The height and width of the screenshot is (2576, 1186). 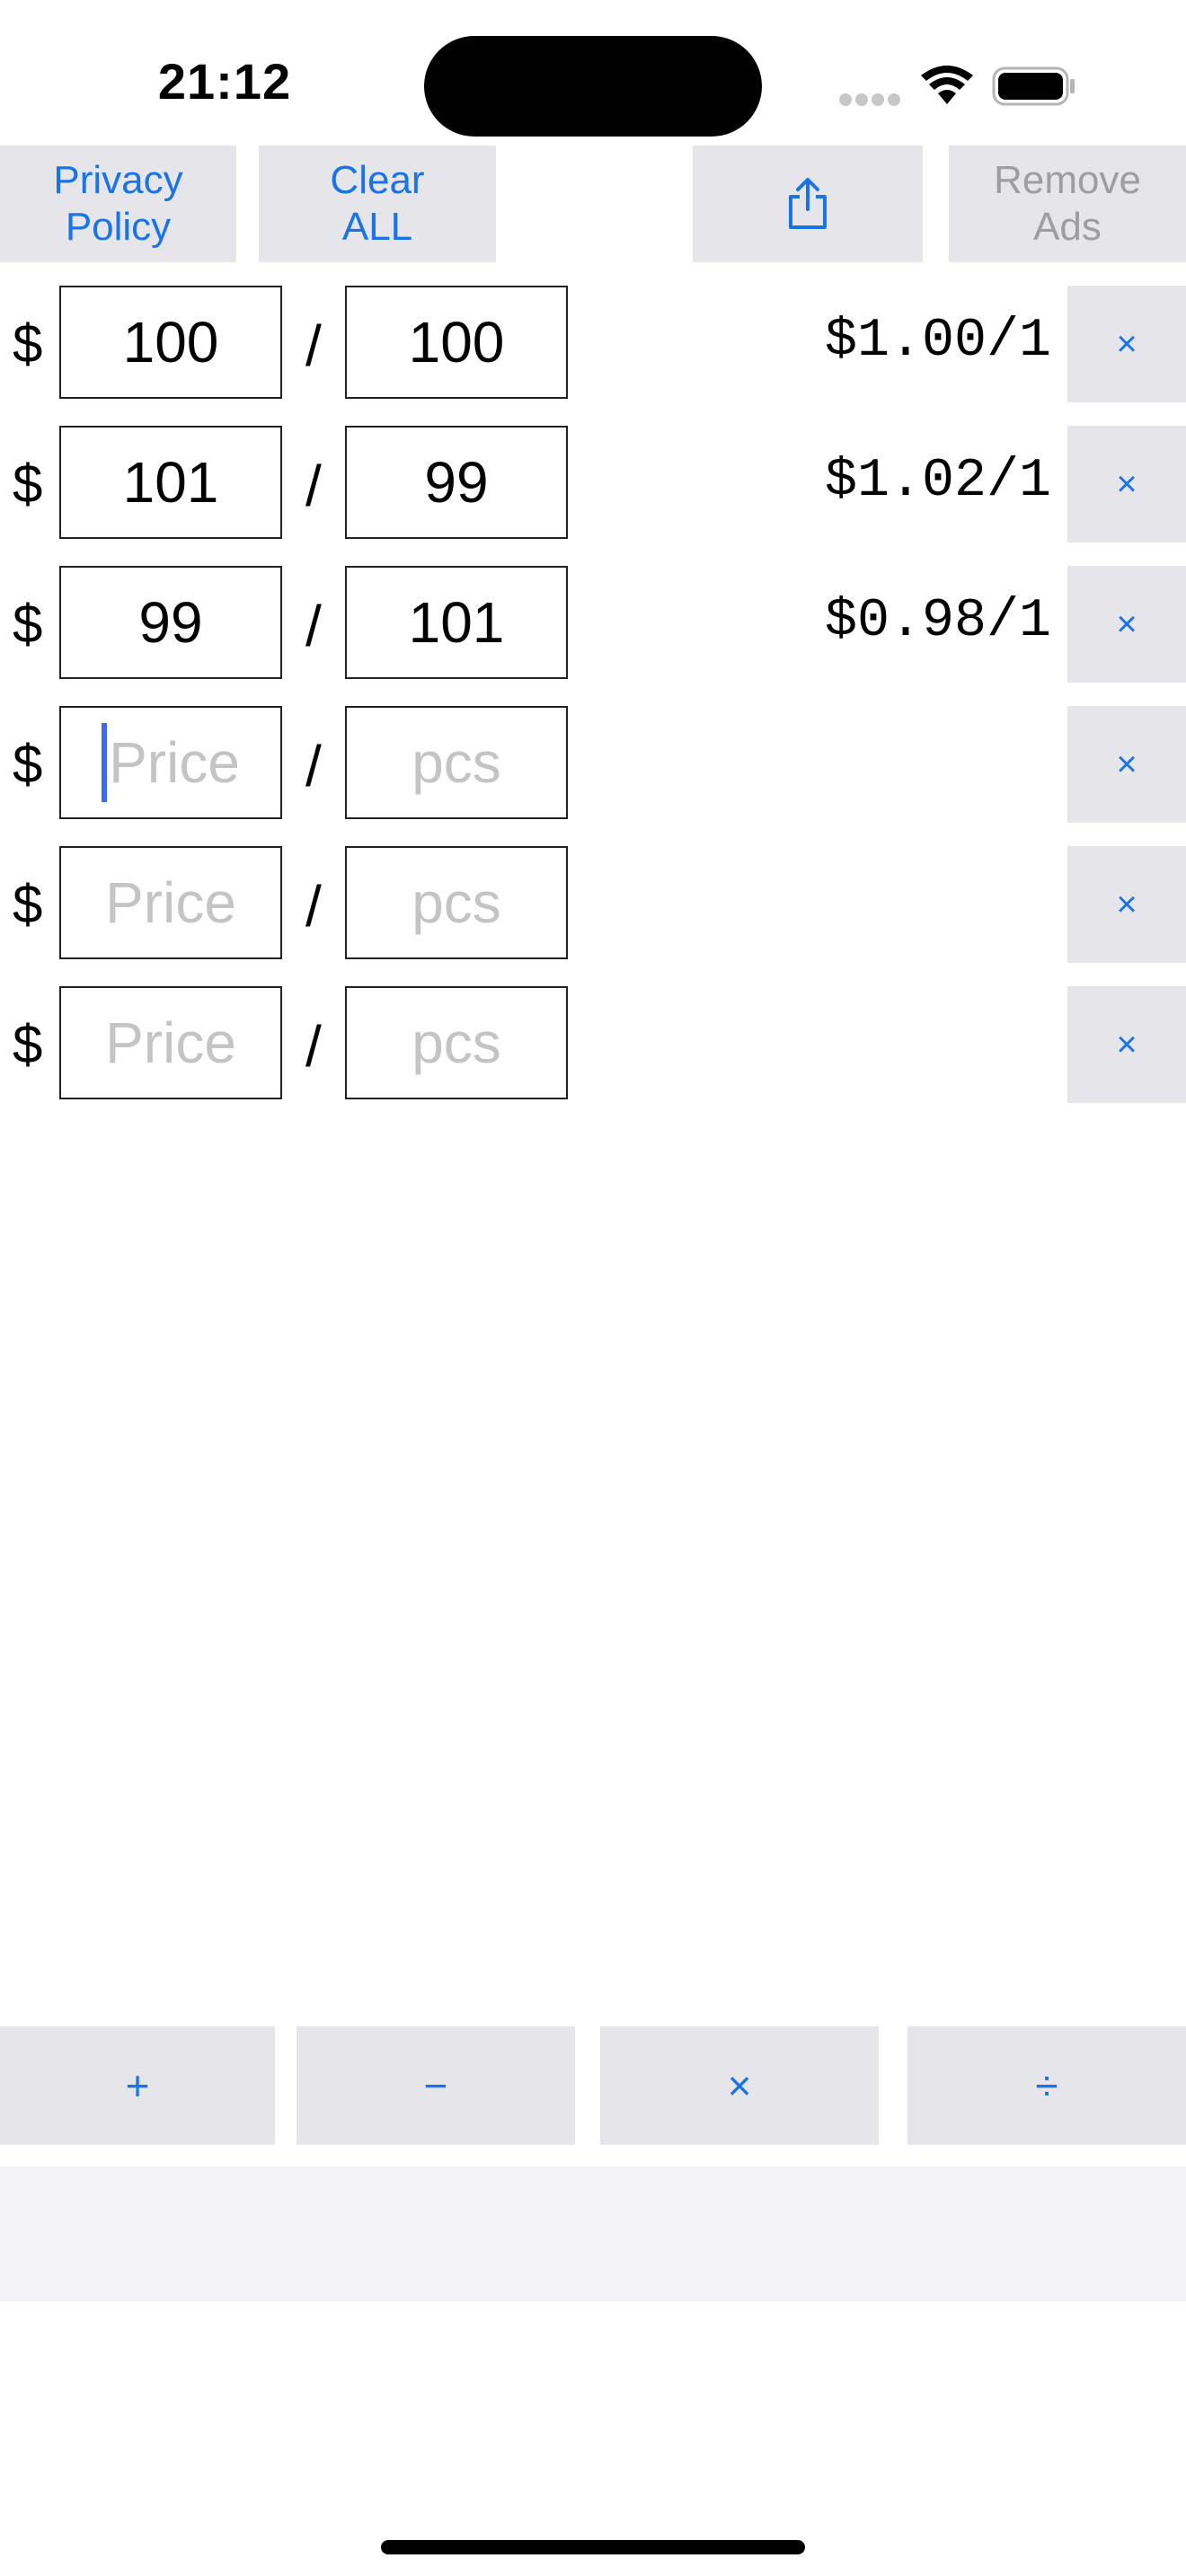 What do you see at coordinates (937, 621) in the screenshot?
I see `unit-price: $0.98/1` at bounding box center [937, 621].